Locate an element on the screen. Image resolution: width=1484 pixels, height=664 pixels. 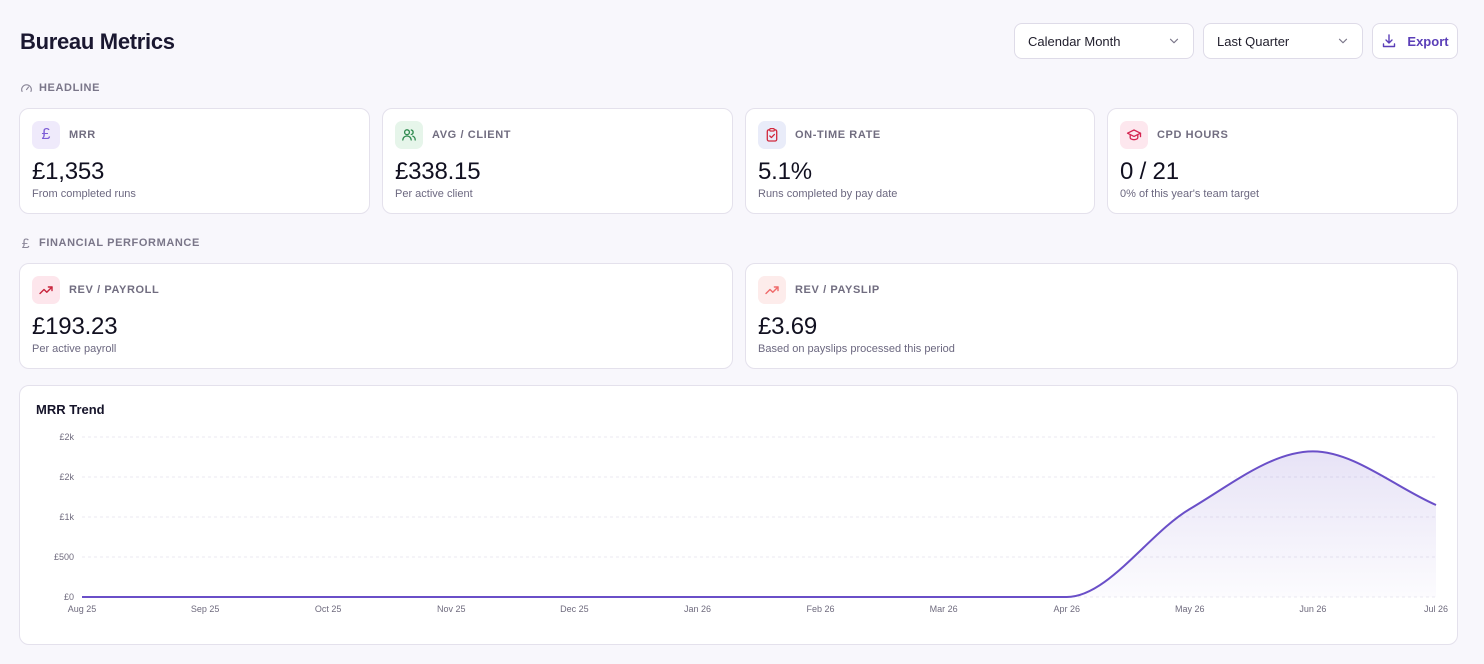
section-headline-label: HEADLINE is located at coordinates (70, 88).